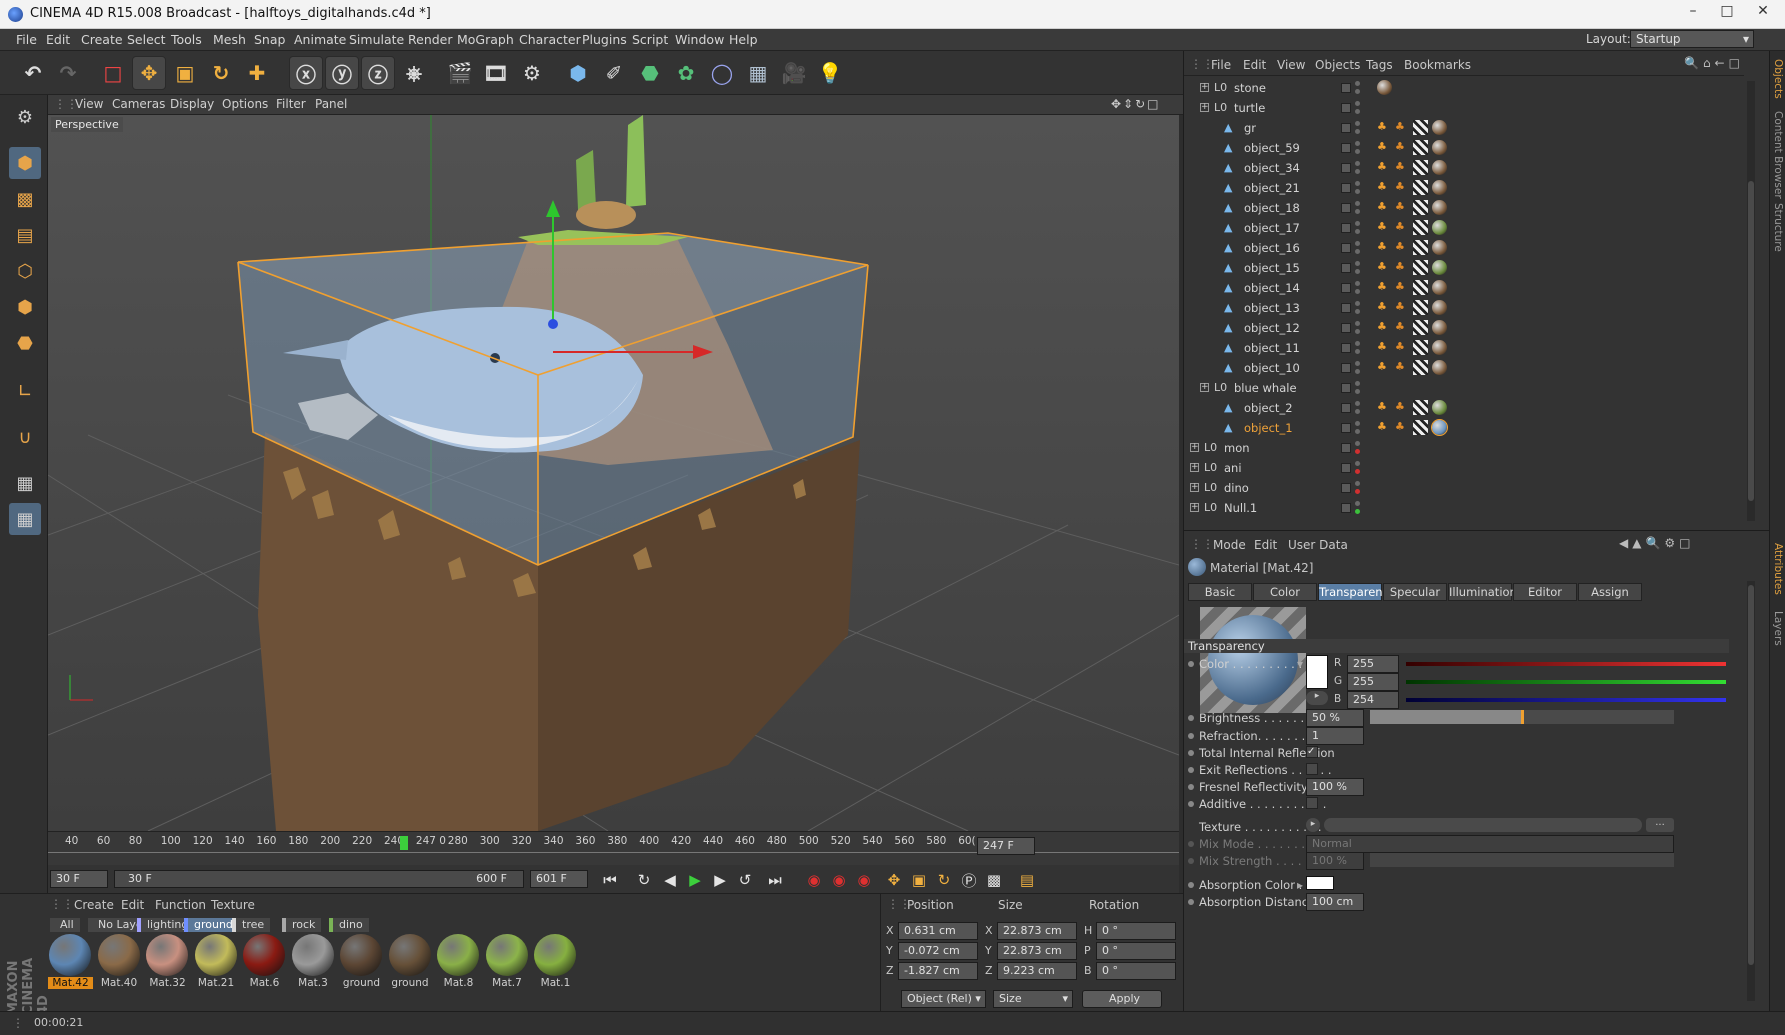  Describe the element at coordinates (1751, 775) in the screenshot. I see `scroll-thumb` at that location.